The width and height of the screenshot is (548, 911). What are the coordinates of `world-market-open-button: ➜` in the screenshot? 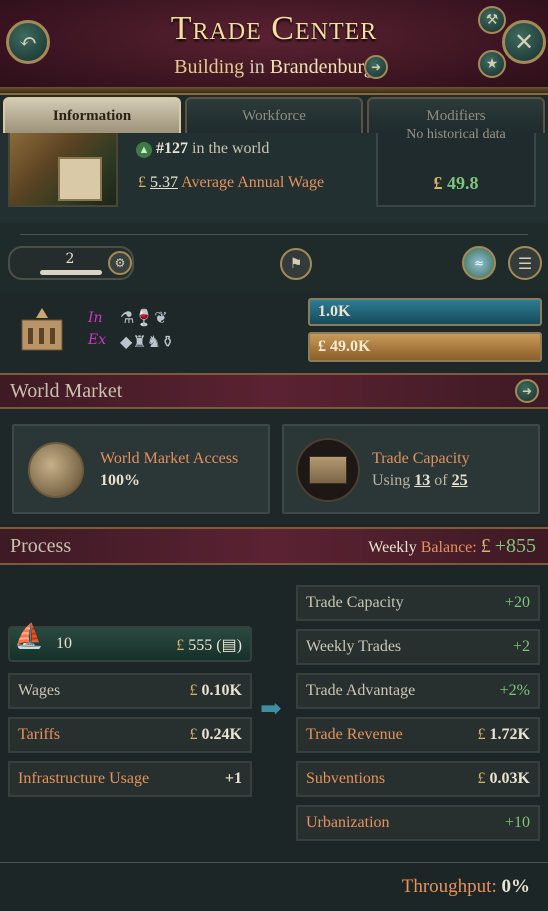 It's located at (527, 391).